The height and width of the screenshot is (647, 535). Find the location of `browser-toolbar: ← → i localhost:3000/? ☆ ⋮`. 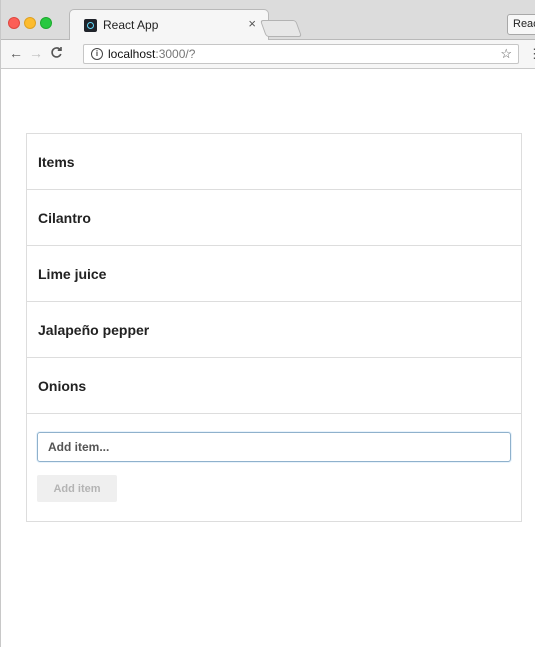

browser-toolbar: ← → i localhost:3000/? ☆ ⋮ is located at coordinates (268, 54).